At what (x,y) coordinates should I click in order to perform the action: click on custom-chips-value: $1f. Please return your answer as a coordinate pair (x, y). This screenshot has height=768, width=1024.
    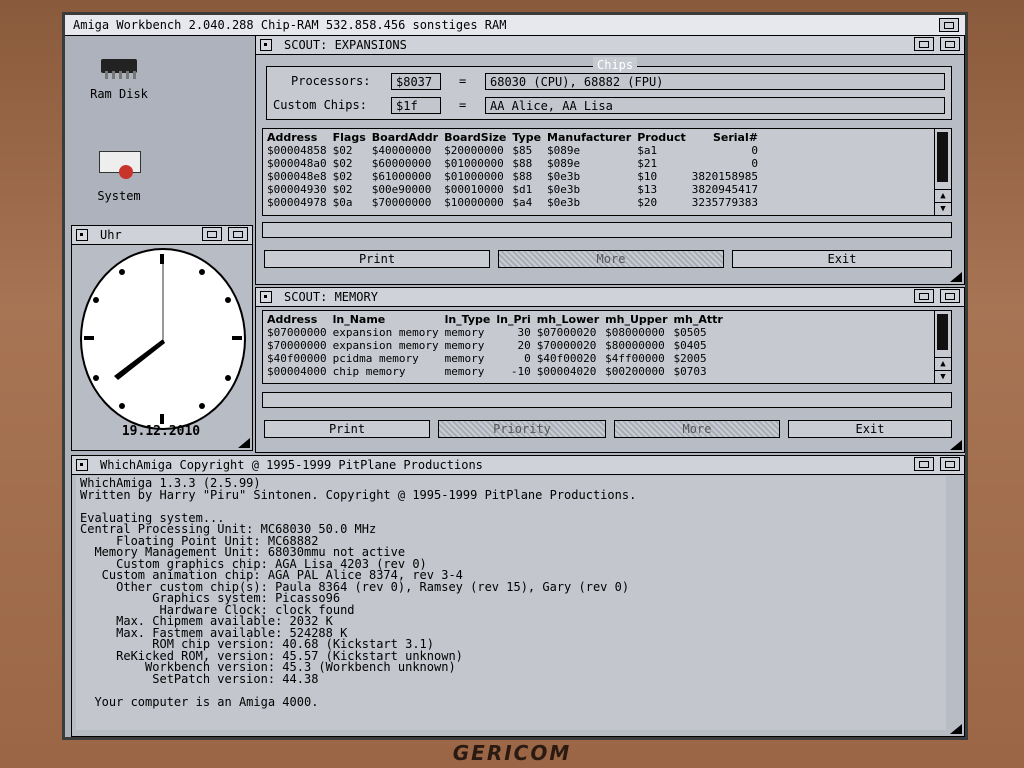
    Looking at the image, I should click on (416, 105).